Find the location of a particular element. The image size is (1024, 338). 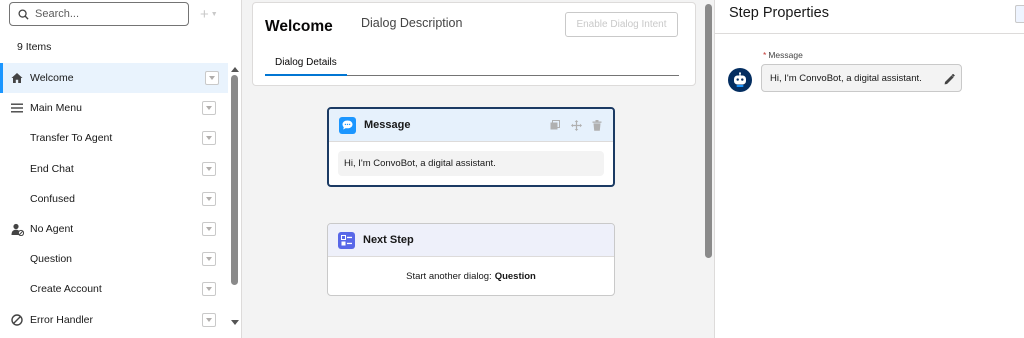

delete-icon is located at coordinates (597, 125).